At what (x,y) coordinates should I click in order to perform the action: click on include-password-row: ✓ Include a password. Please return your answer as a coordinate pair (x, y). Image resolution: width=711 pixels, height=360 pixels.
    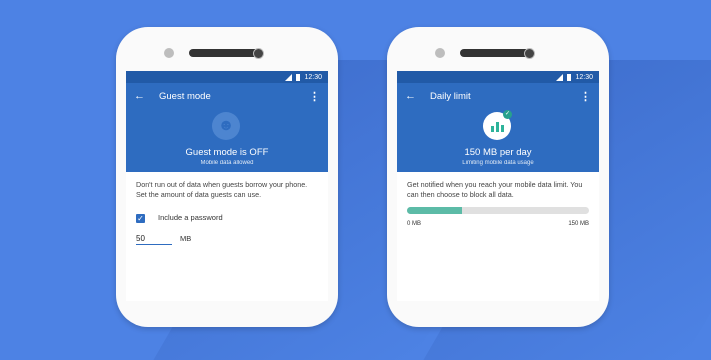
    Looking at the image, I should click on (227, 218).